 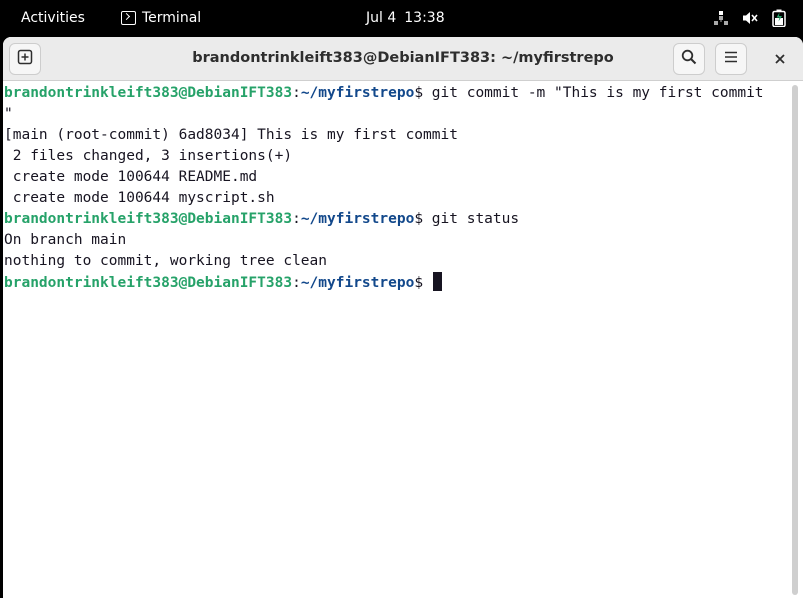 I want to click on hamburger-menu-icon, so click(x=731, y=59).